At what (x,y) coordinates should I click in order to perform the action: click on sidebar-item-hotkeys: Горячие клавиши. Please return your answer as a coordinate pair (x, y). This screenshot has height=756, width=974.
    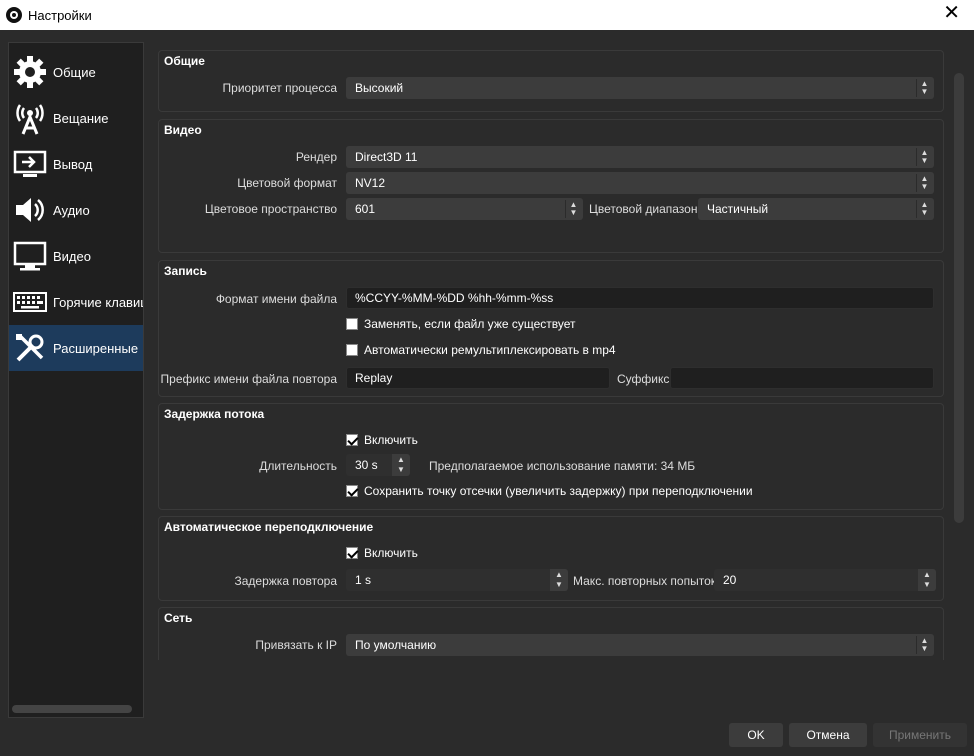
    Looking at the image, I should click on (76, 302).